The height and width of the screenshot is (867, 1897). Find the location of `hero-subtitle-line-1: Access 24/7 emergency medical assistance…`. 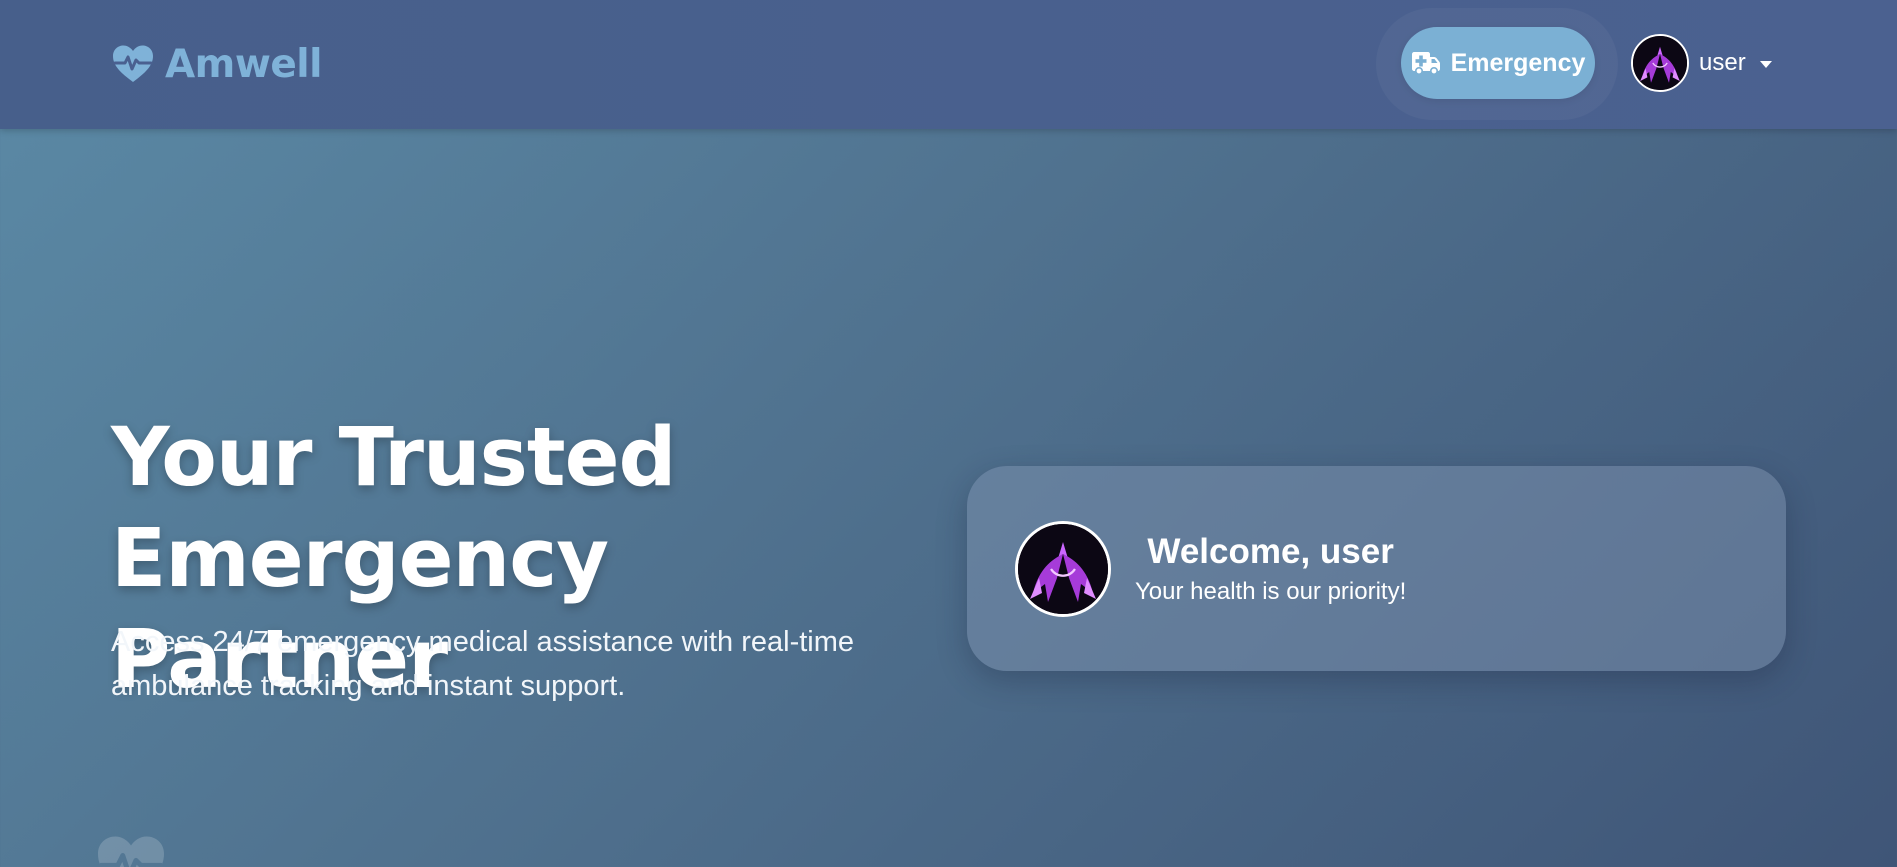

hero-subtitle-line-1: Access 24/7 emergency medical assistance… is located at coordinates (483, 642).